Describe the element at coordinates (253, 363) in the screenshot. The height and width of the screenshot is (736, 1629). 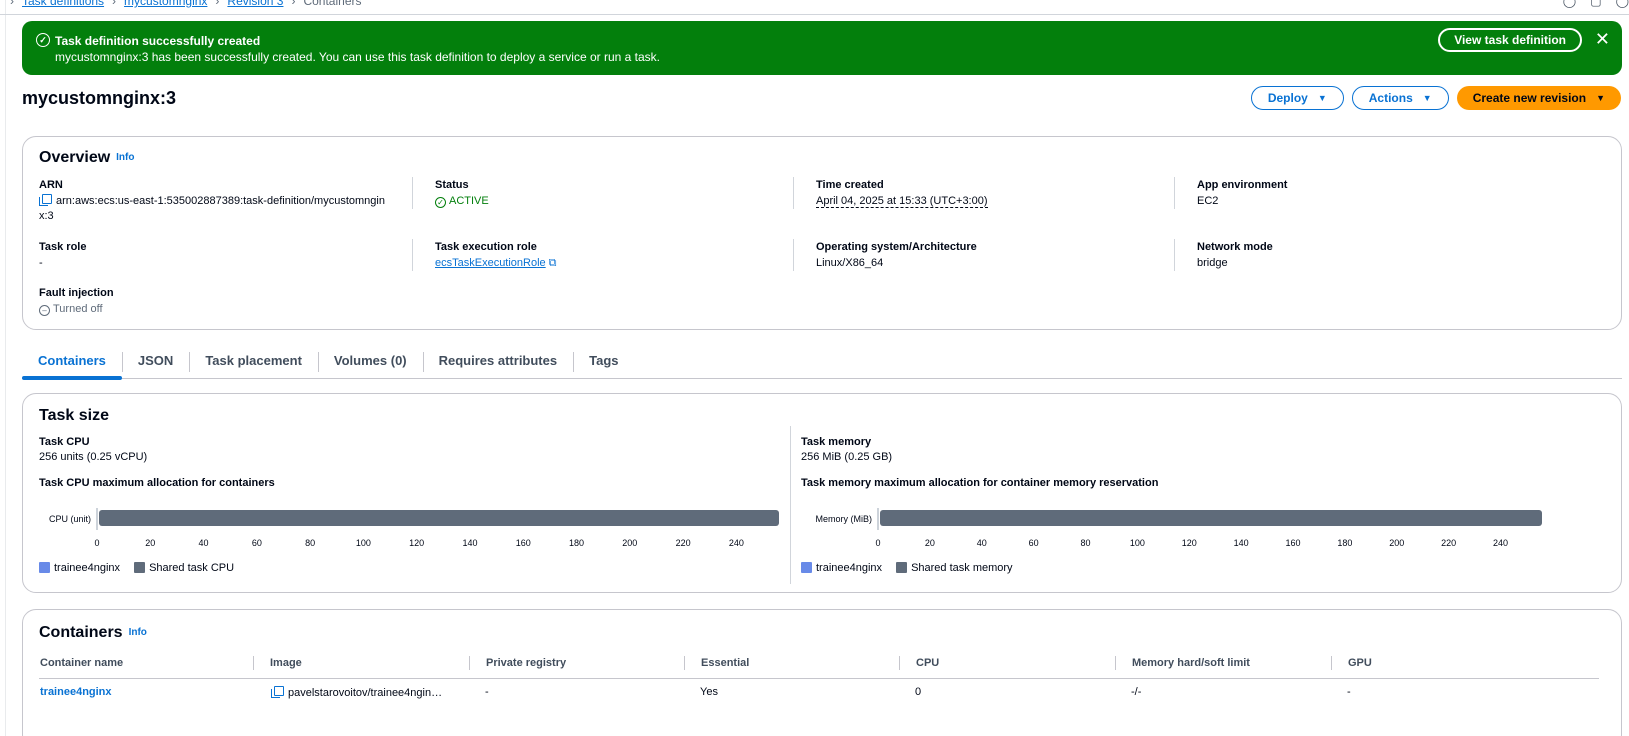
I see `tab-task-placement: Task placement` at that location.